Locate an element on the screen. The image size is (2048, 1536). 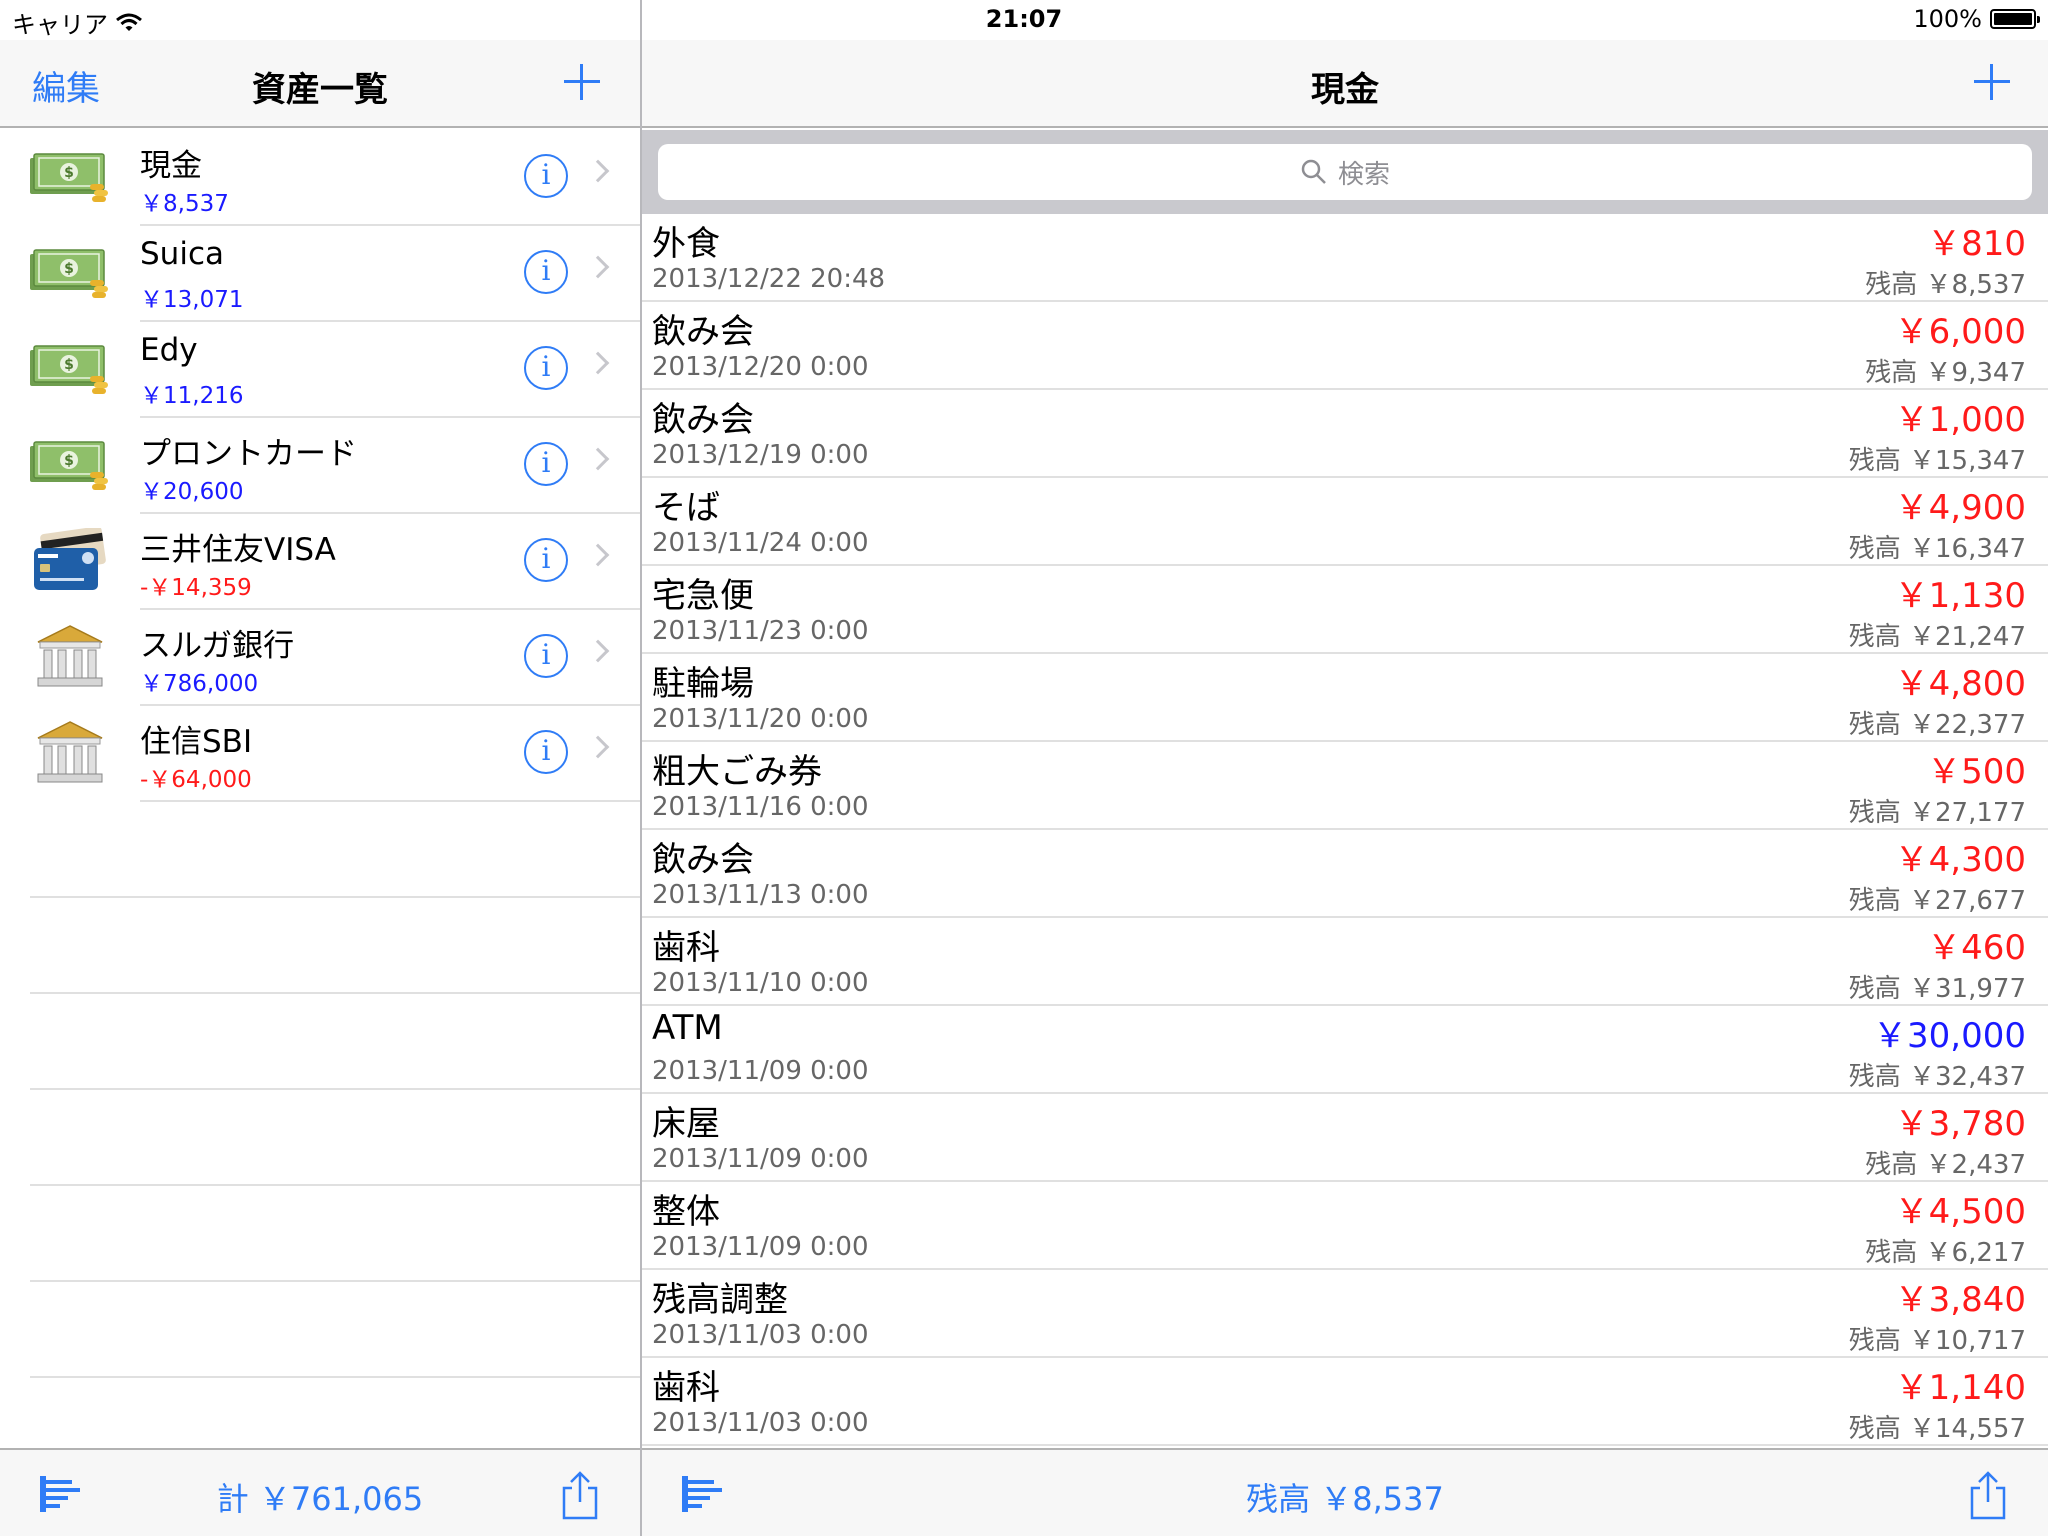
asset-row: $ 現金 ￥8,537 i is located at coordinates (320, 178).